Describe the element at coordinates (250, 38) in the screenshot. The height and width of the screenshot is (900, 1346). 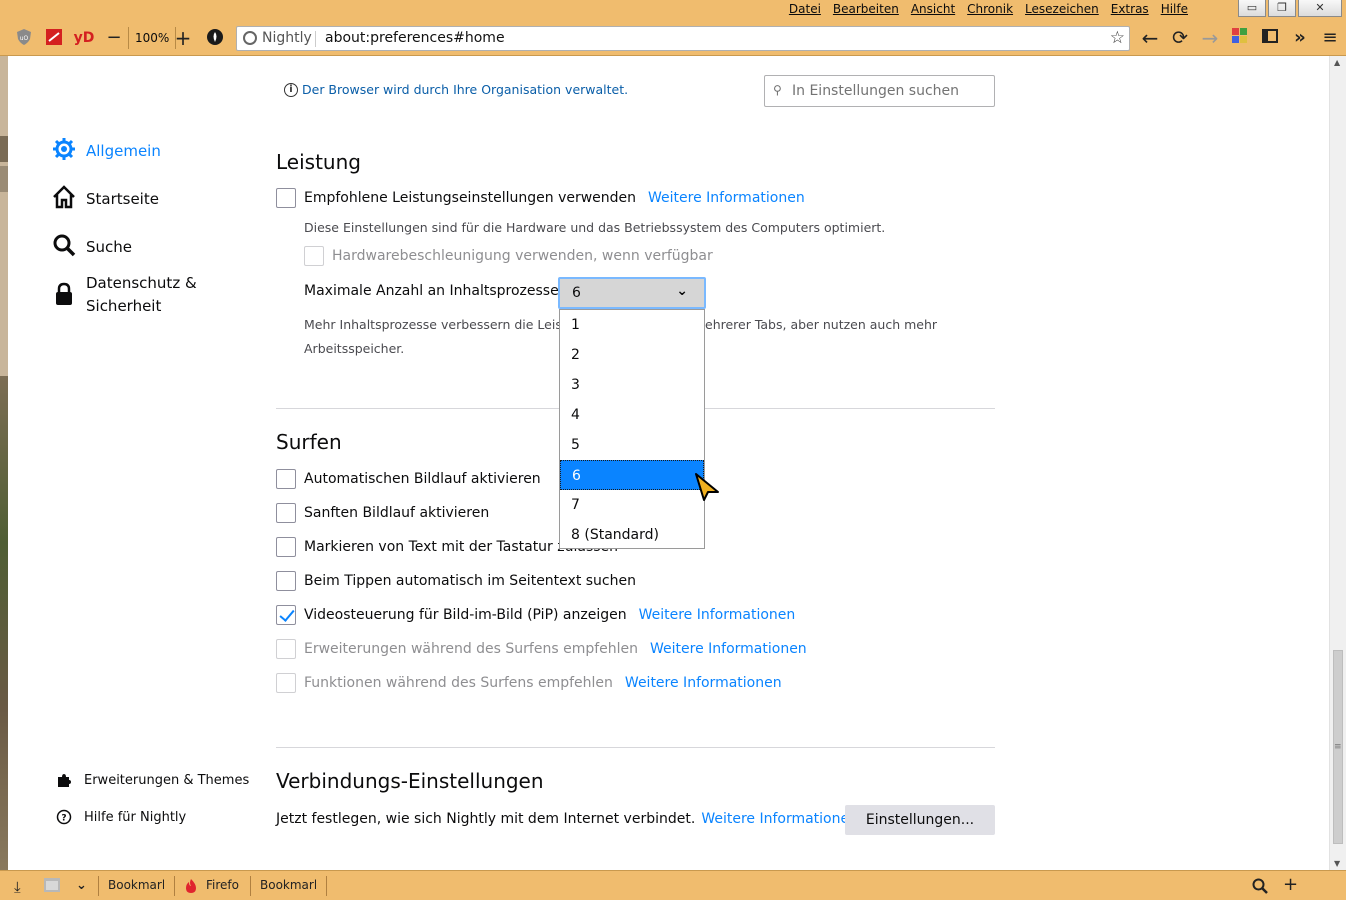
I see `nightly-logo-icon` at that location.